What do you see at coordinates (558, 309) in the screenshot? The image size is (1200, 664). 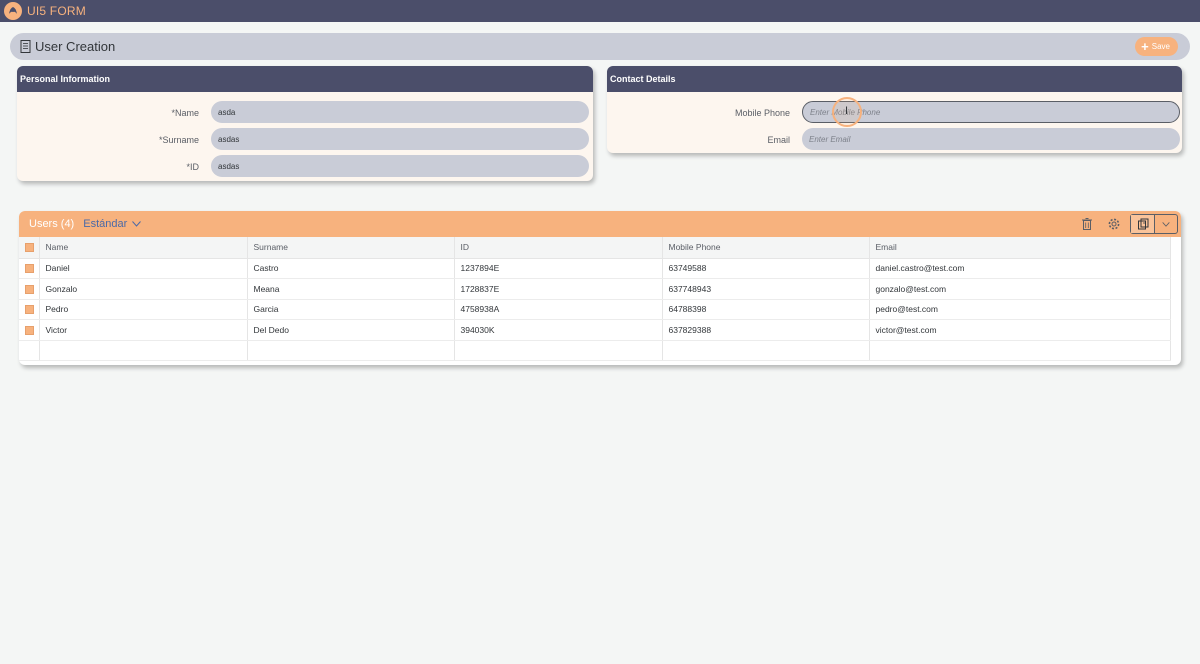 I see `cell-id: 4758938A` at bounding box center [558, 309].